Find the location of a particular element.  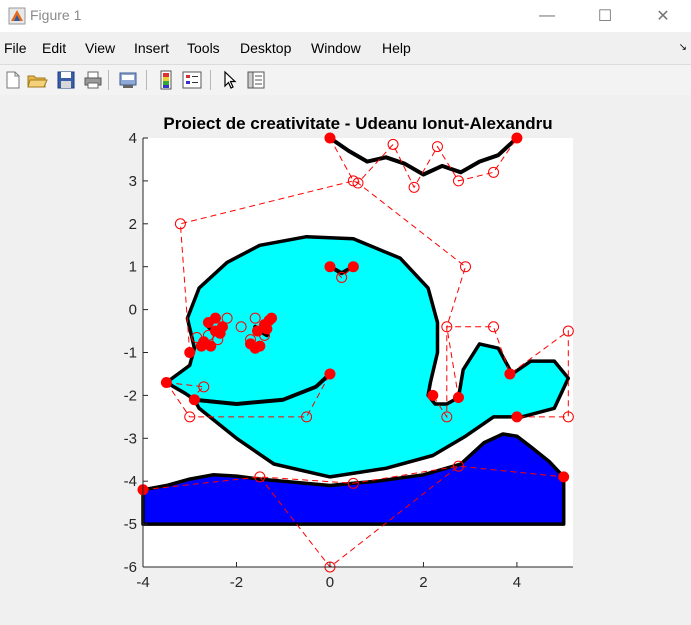

matlab-app-icon is located at coordinates (17, 16).